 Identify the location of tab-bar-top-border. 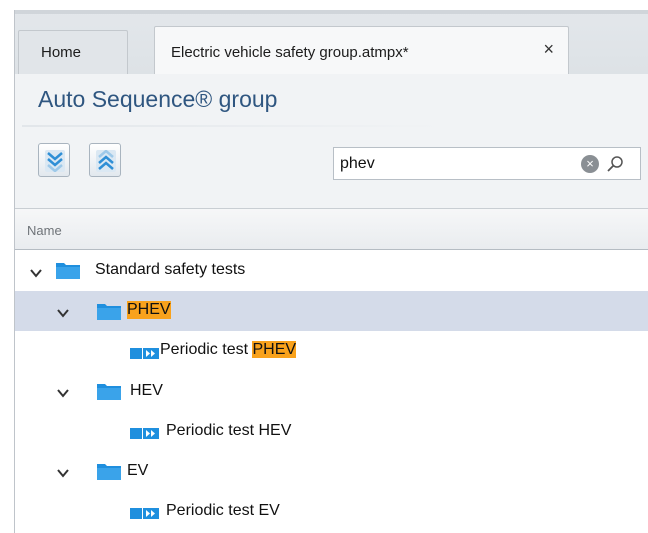
(331, 12).